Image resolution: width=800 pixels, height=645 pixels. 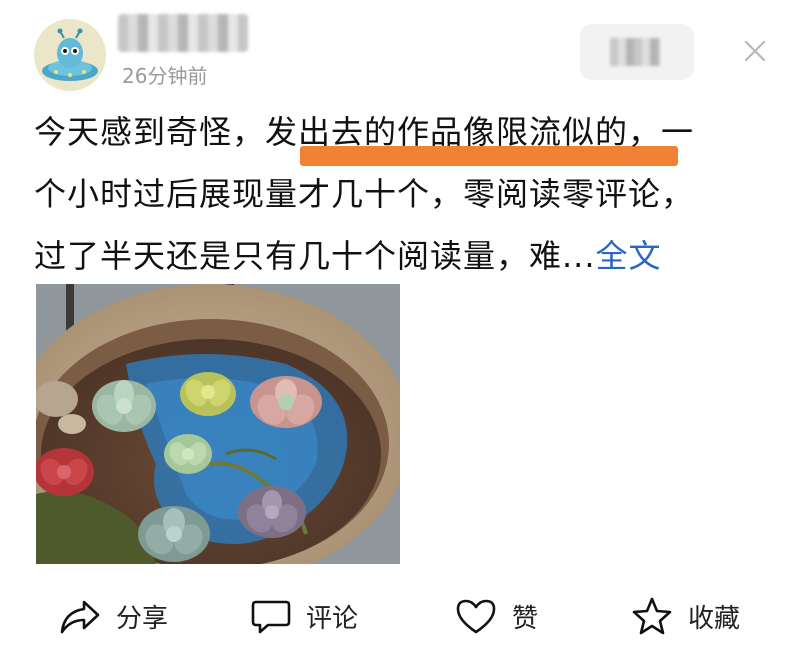 What do you see at coordinates (447, 132) in the screenshot?
I see `highlighted-text: 发出去的作品像限流似的` at bounding box center [447, 132].